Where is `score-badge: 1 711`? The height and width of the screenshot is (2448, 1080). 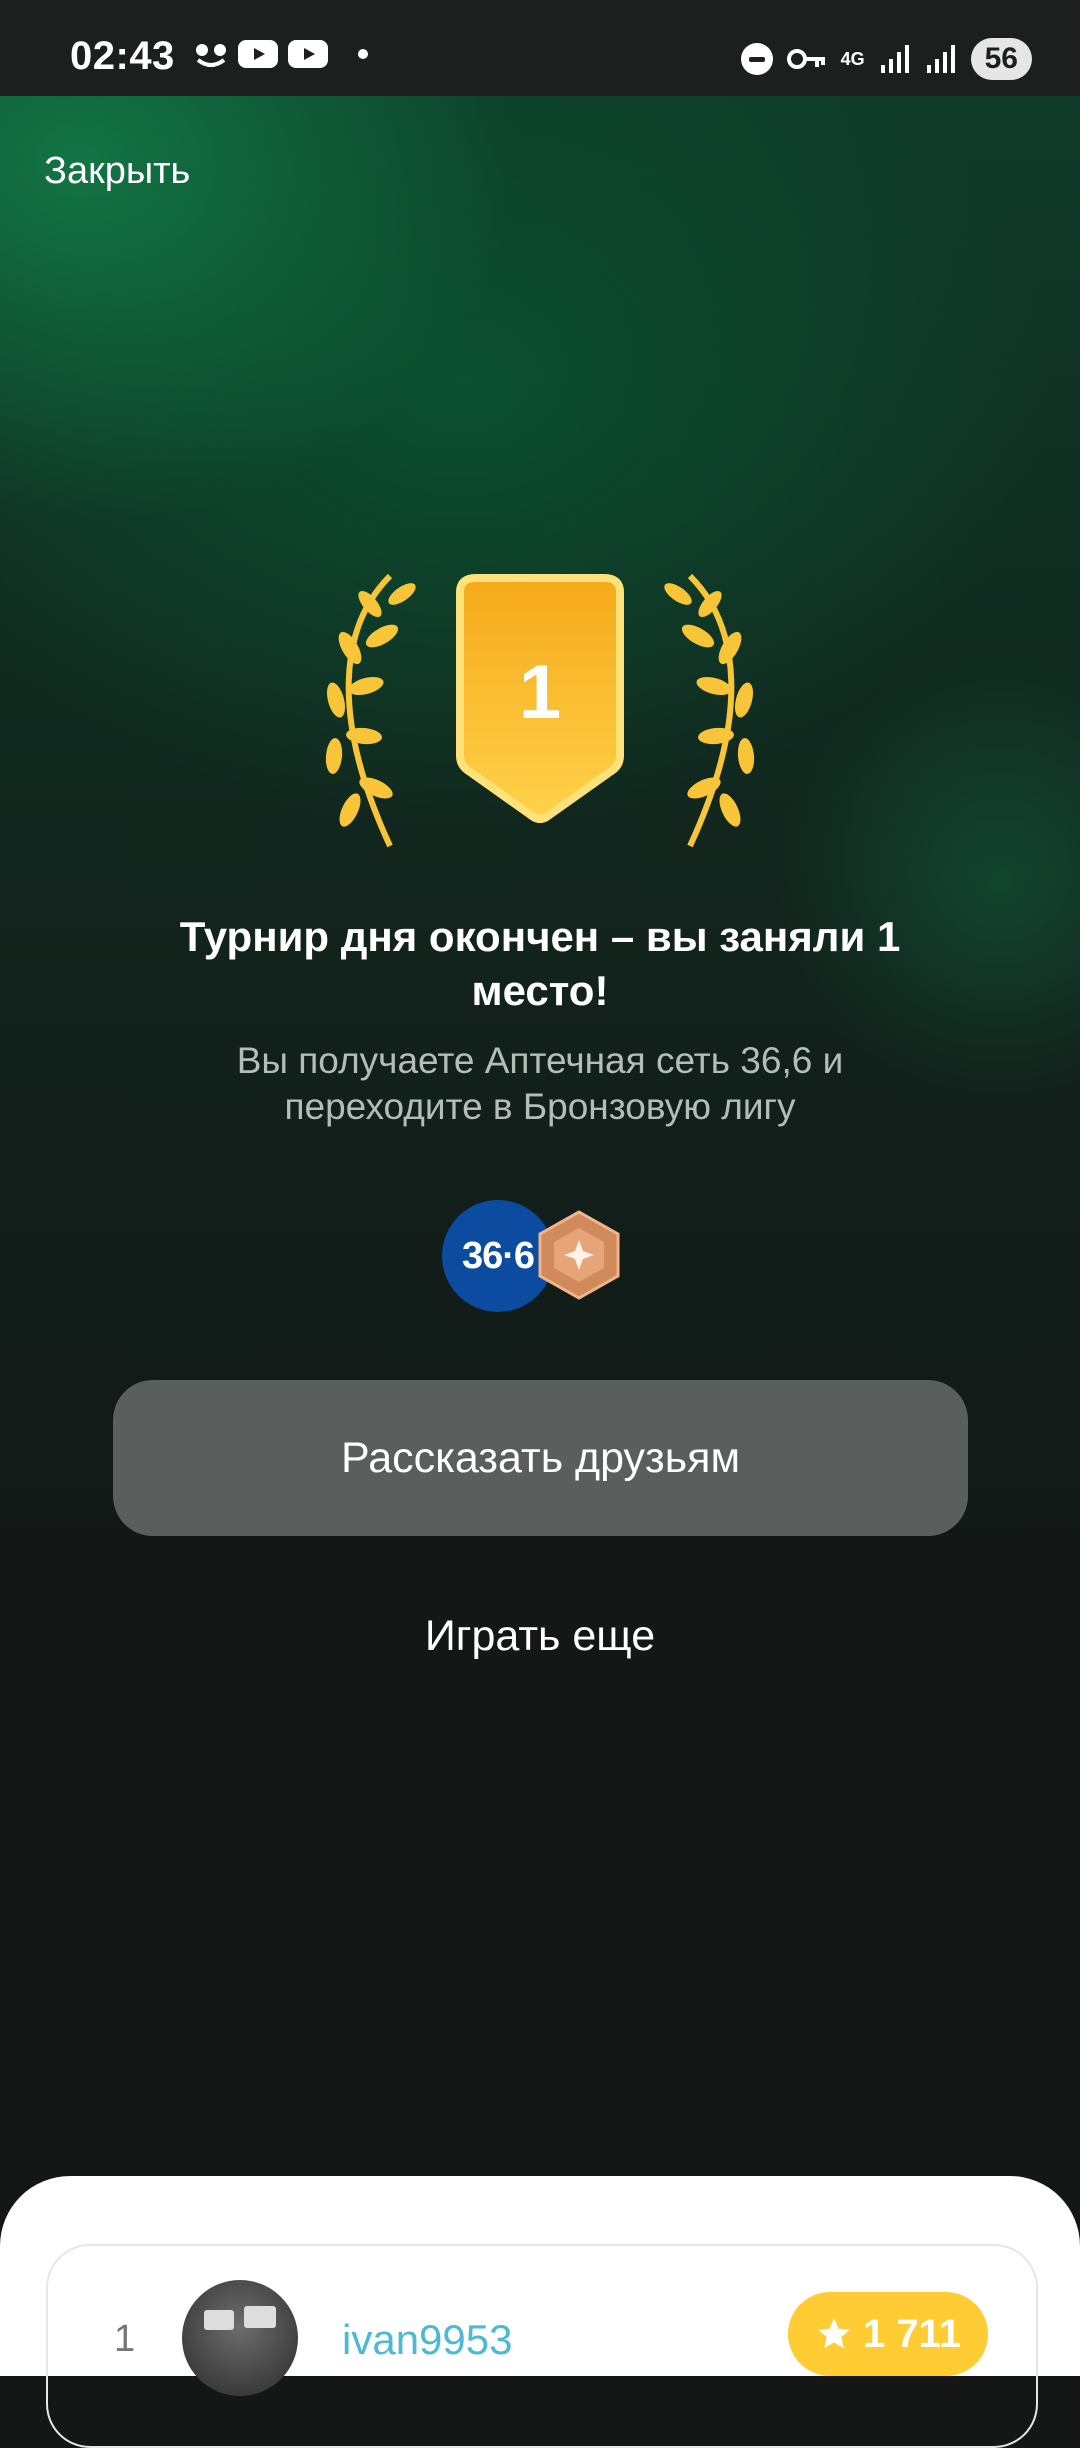 score-badge: 1 711 is located at coordinates (888, 2334).